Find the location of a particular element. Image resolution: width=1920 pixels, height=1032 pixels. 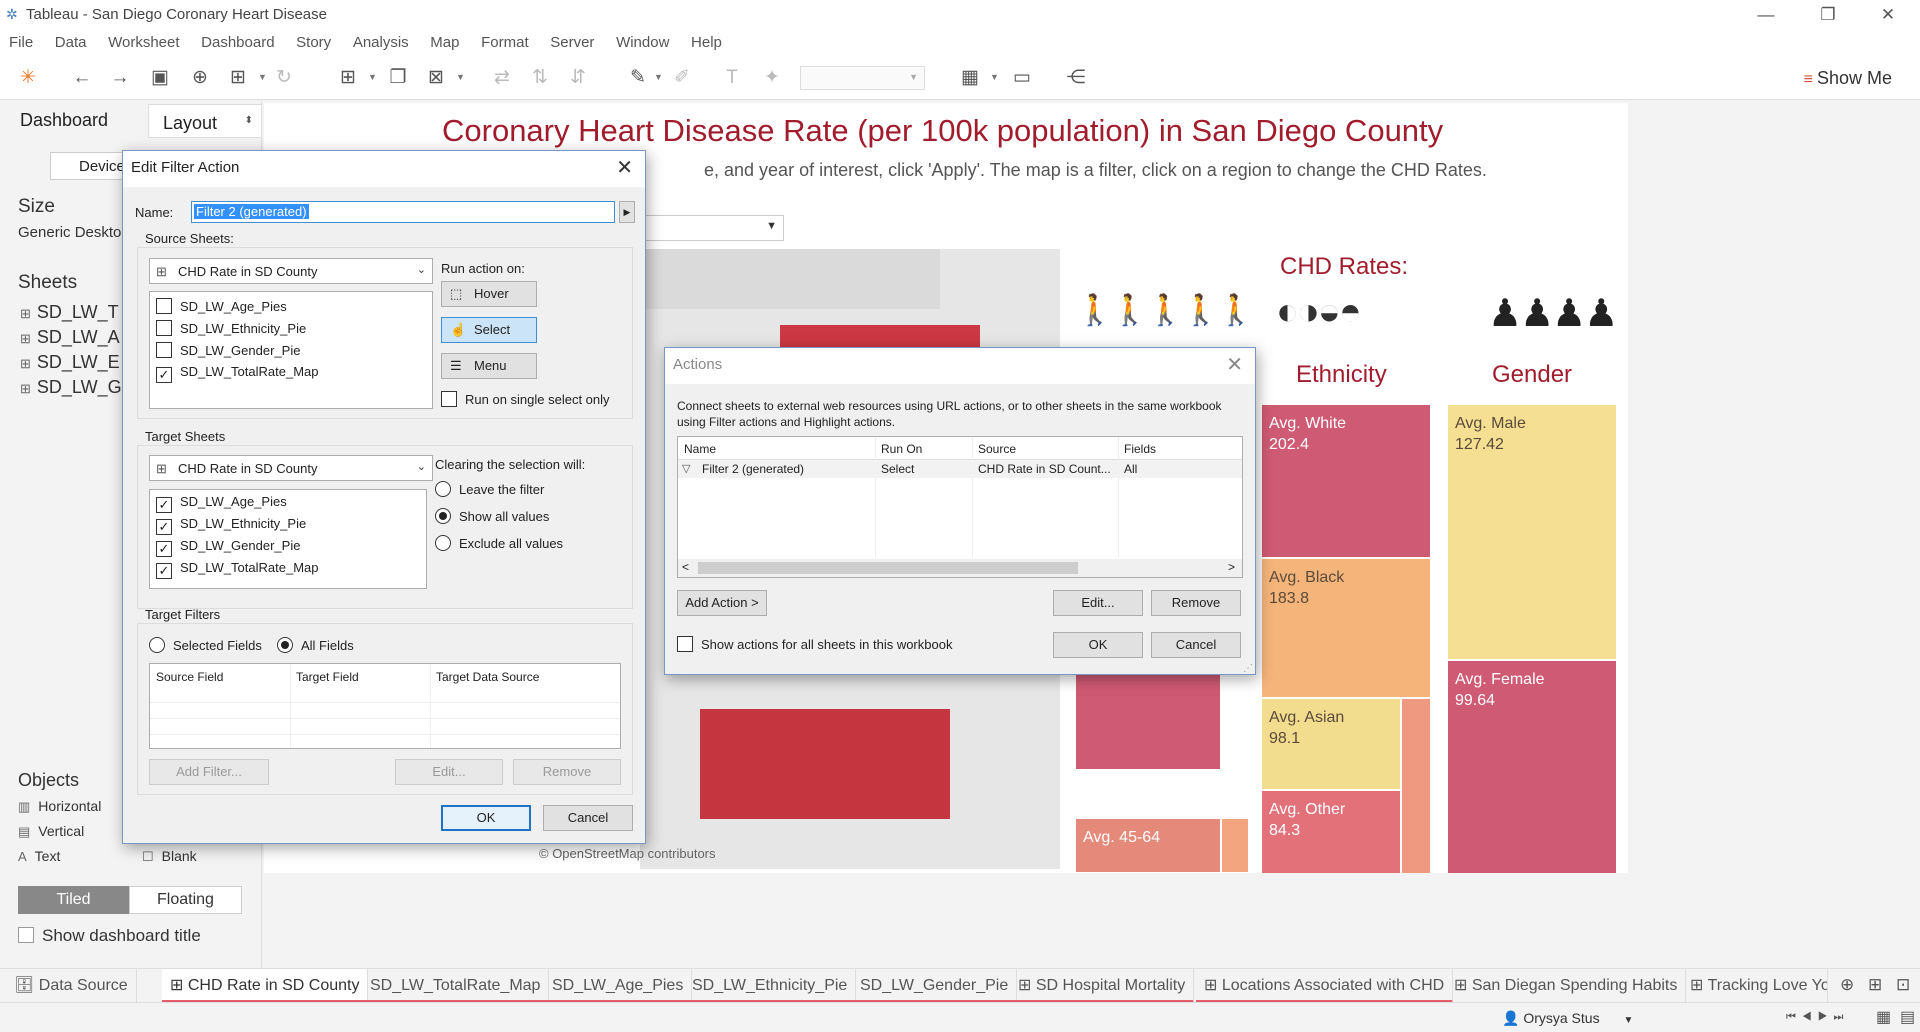

tab-hospital-mortality: ⊞ SD Hospital Mortality is located at coordinates (1102, 986).